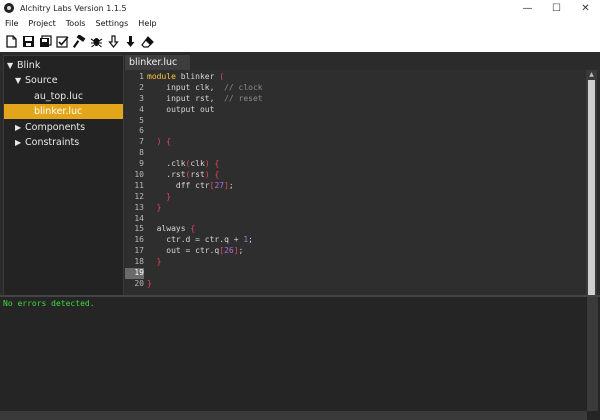 The image size is (600, 420). I want to click on line-number: 11, so click(139, 185).